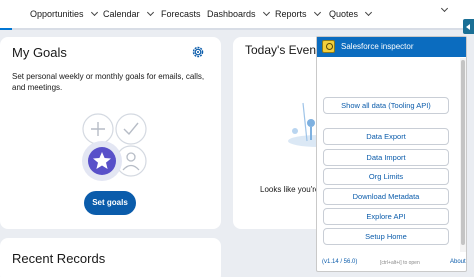 The width and height of the screenshot is (474, 277). What do you see at coordinates (339, 262) in the screenshot?
I see `inspector-version: (v1.14 / 56.0)` at bounding box center [339, 262].